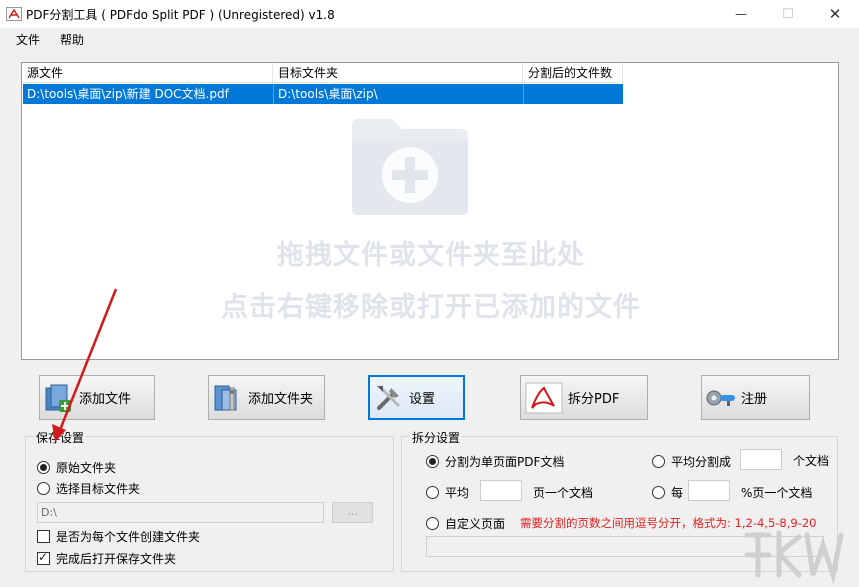  Describe the element at coordinates (811, 461) in the screenshot. I see `split-into-suffix: 个文档` at that location.